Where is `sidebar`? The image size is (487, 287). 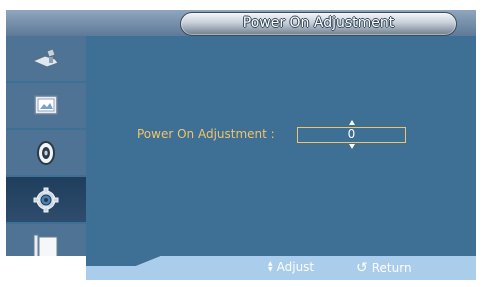 sidebar is located at coordinates (46, 155).